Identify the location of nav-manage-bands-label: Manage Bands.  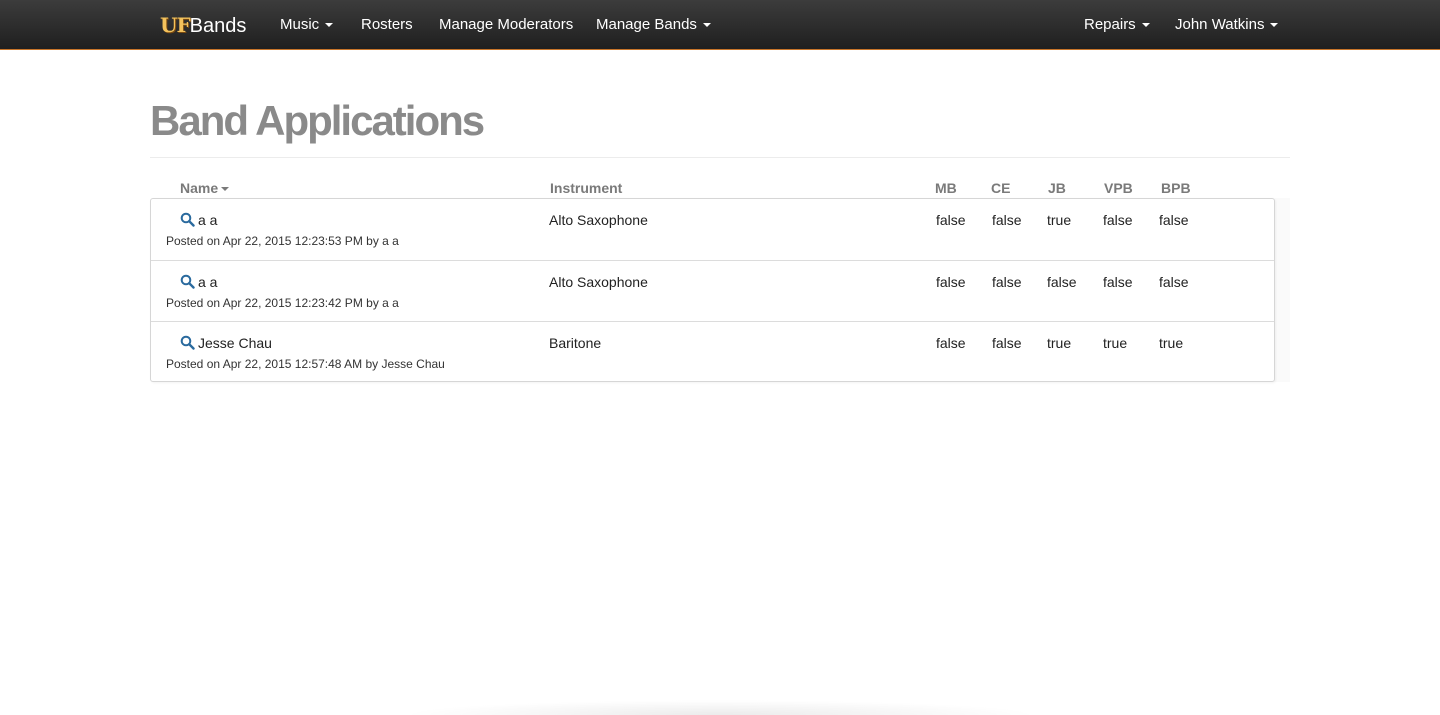
(646, 24).